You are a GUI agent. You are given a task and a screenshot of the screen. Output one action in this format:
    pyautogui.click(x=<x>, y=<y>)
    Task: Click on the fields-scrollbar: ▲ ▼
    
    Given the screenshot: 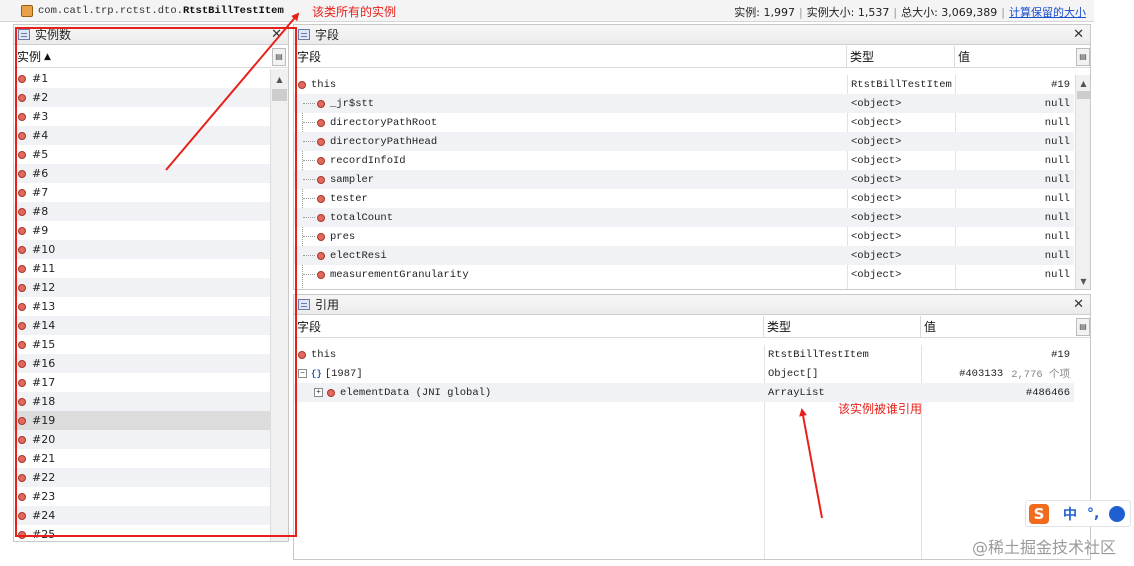 What is the action you would take?
    pyautogui.click(x=1082, y=182)
    